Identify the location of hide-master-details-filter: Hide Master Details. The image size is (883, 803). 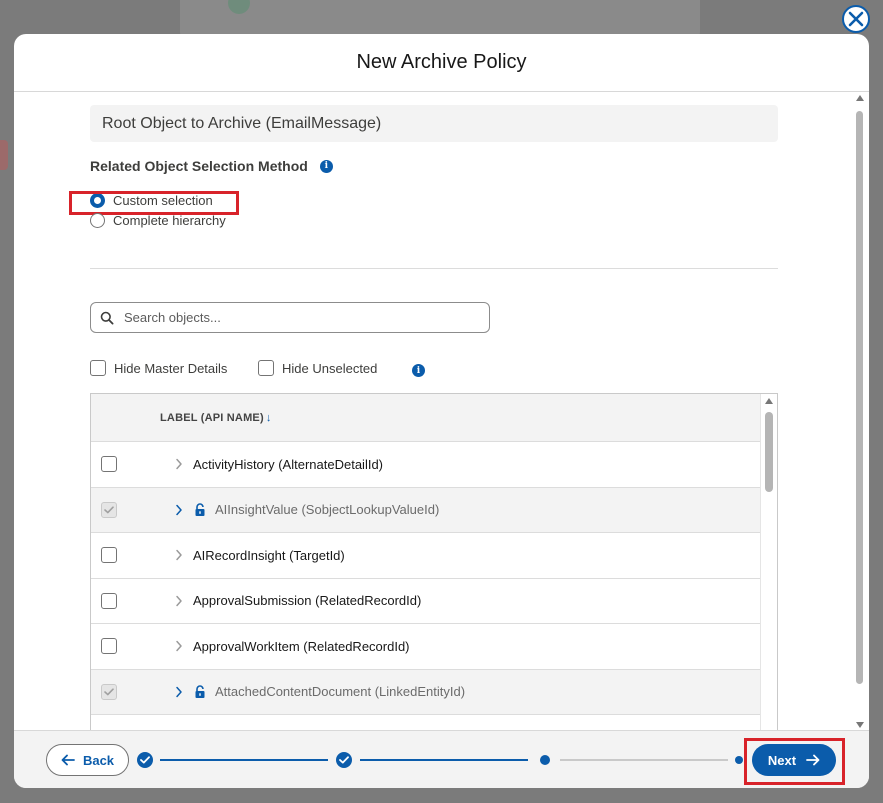
(158, 368).